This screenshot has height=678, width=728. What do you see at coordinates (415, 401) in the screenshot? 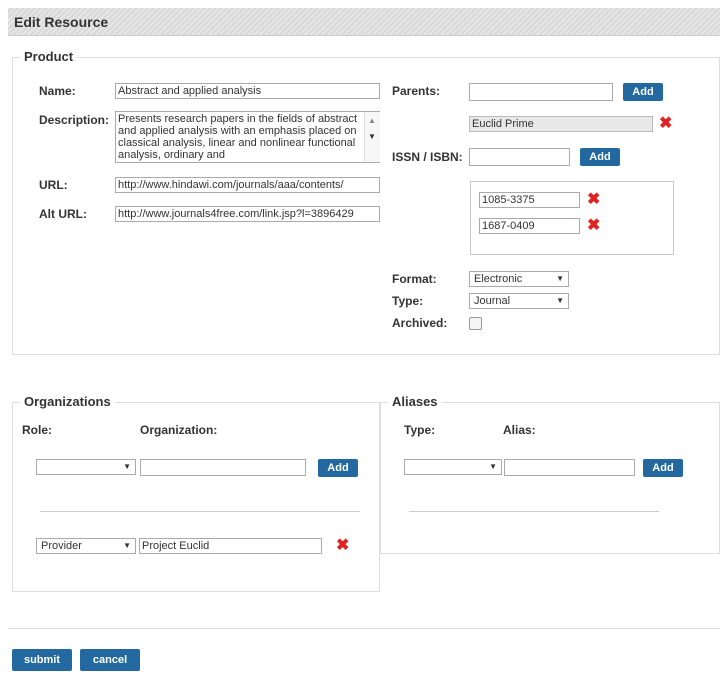
I see `aliases-legend: Aliases` at bounding box center [415, 401].